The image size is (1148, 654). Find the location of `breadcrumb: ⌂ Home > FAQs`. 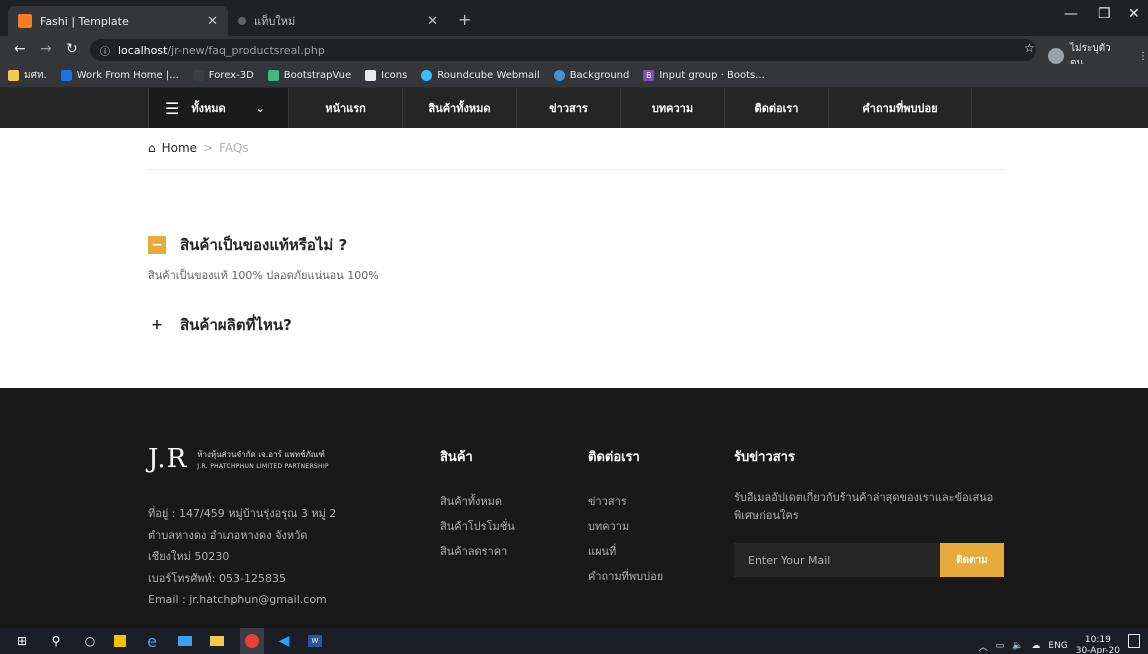

breadcrumb: ⌂ Home > FAQs is located at coordinates (198, 148).